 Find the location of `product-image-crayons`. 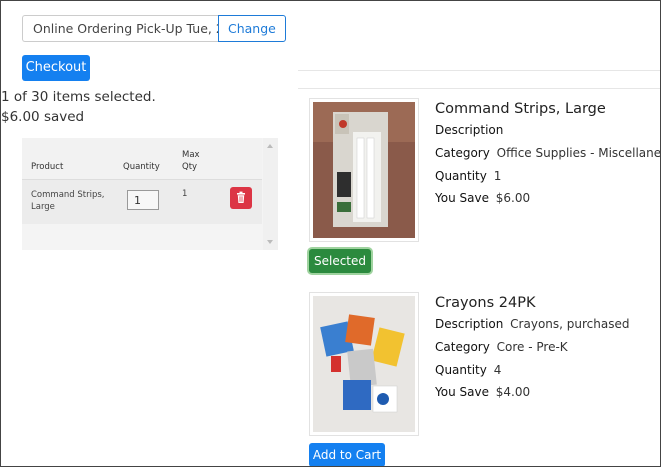

product-image-crayons is located at coordinates (364, 364).